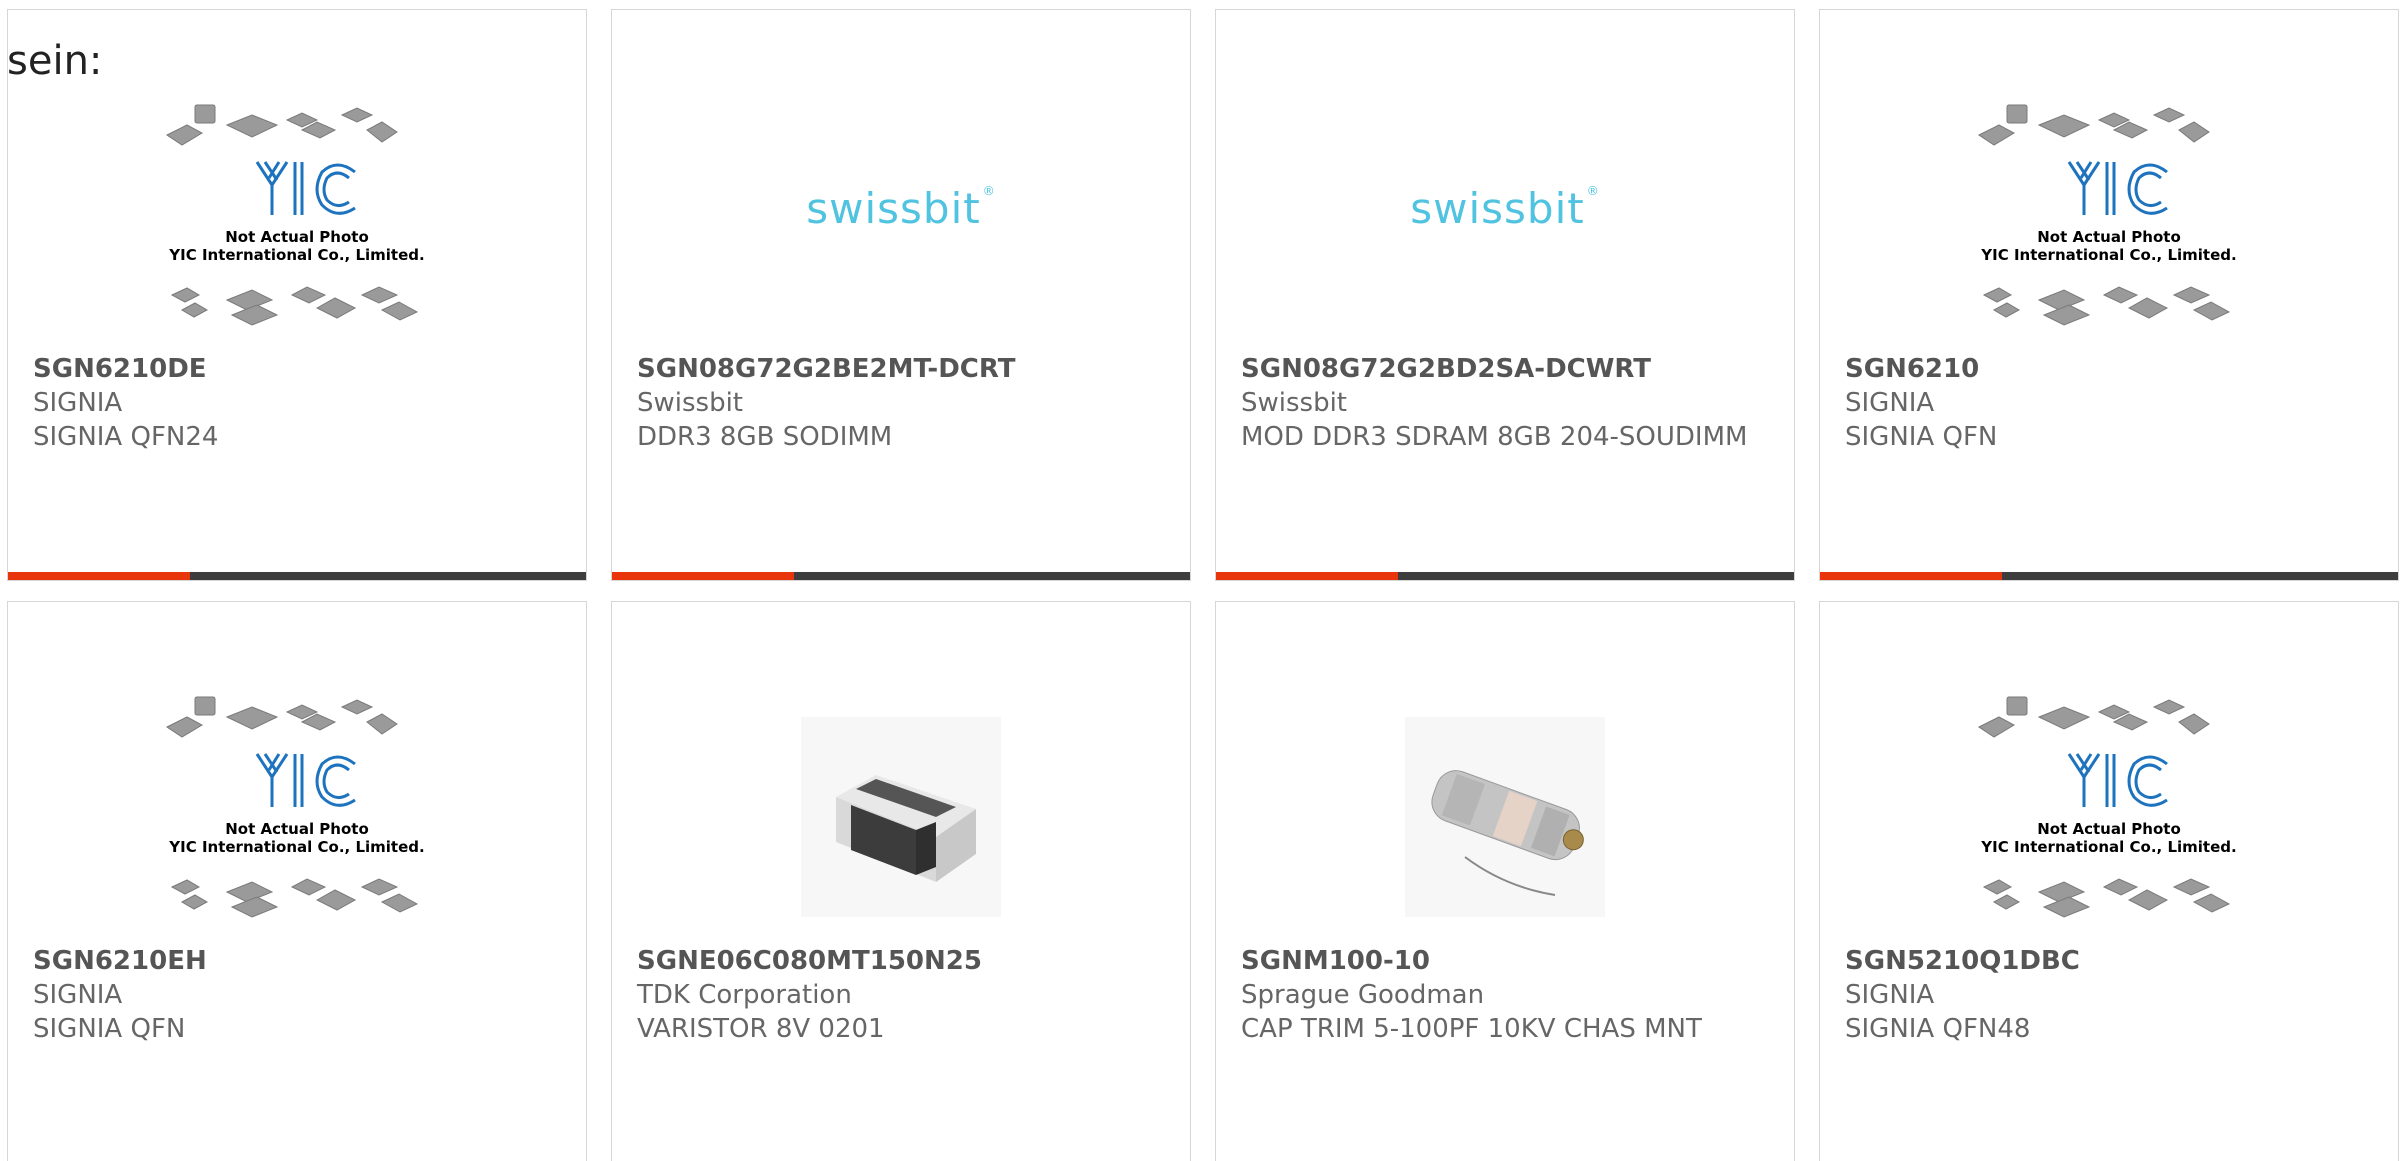 The image size is (2400, 1161). I want to click on part-number-link: SGN5210Q1DBC, so click(2105, 961).